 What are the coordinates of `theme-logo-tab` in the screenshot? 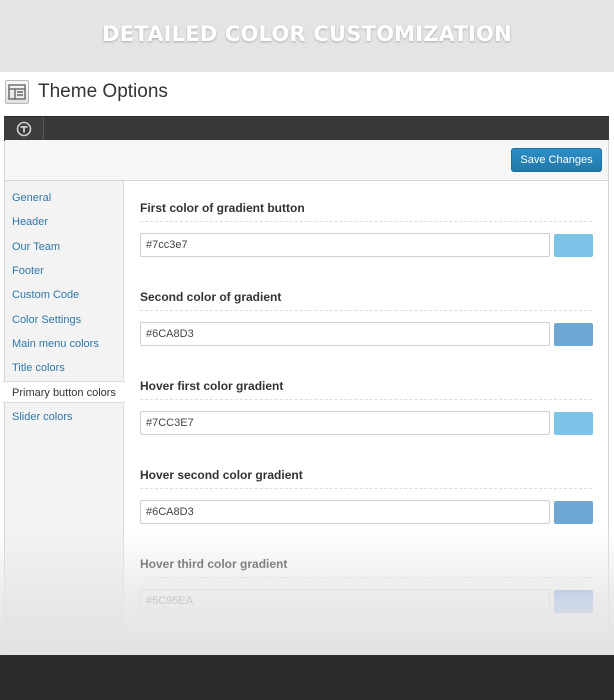 It's located at (24, 129).